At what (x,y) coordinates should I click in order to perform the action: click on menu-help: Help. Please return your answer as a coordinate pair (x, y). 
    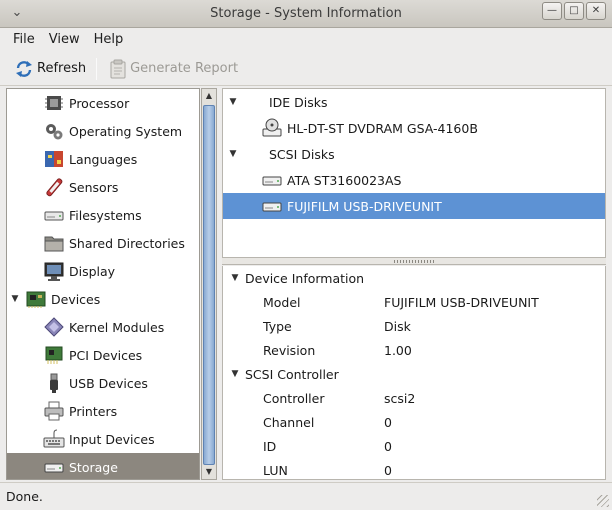
    Looking at the image, I should click on (109, 39).